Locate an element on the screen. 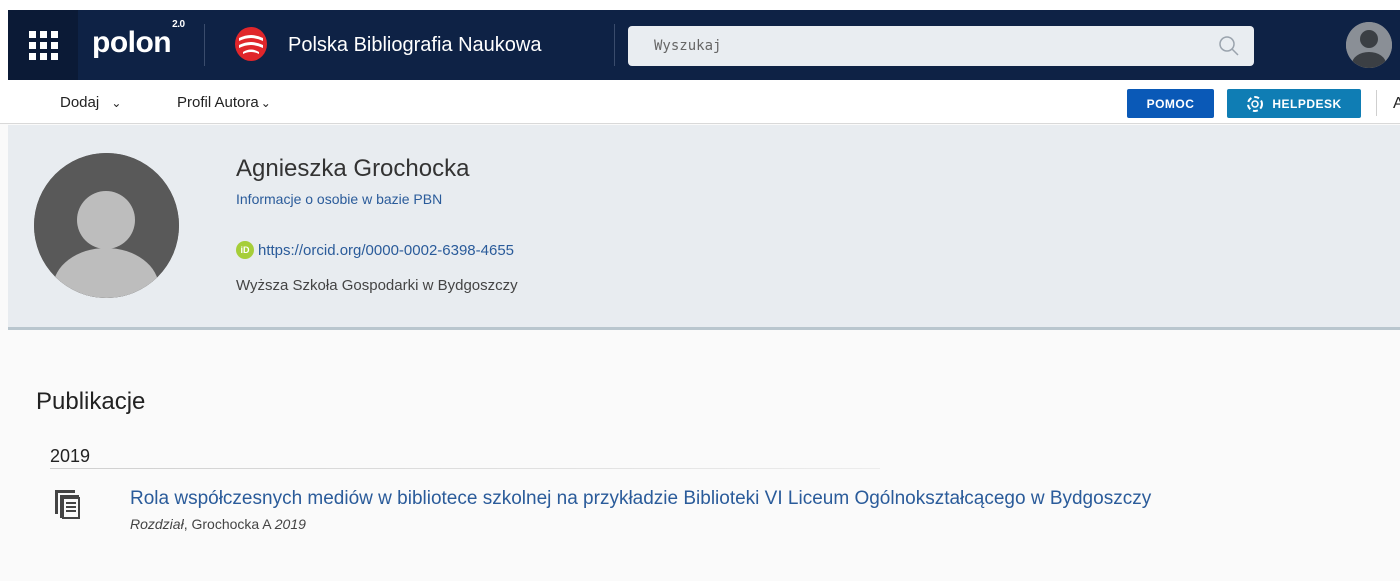  pbn-logo-icon is located at coordinates (251, 44).